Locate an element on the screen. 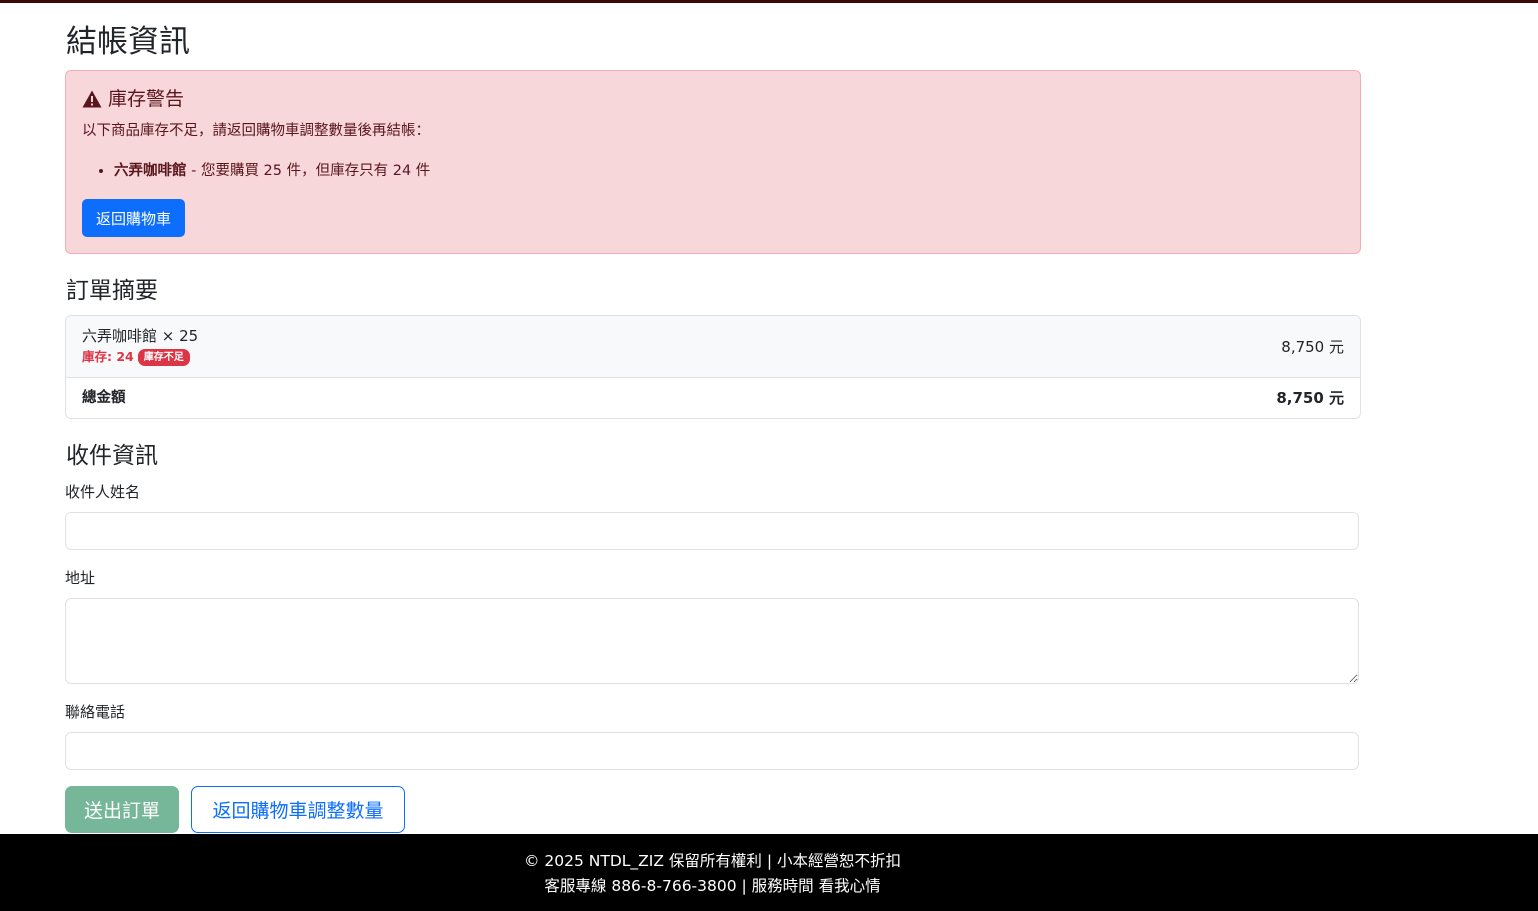 This screenshot has height=911, width=1538. footer-contact: 客服專線 886-8-766-3800 | 服務時間 看我心情 is located at coordinates (712, 886).